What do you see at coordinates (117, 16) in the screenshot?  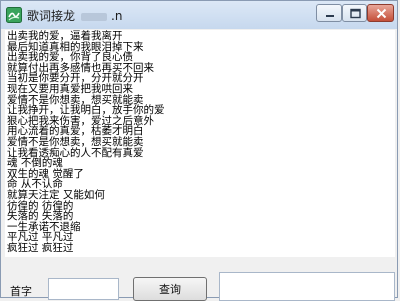 I see `window-title-suffix: .n` at bounding box center [117, 16].